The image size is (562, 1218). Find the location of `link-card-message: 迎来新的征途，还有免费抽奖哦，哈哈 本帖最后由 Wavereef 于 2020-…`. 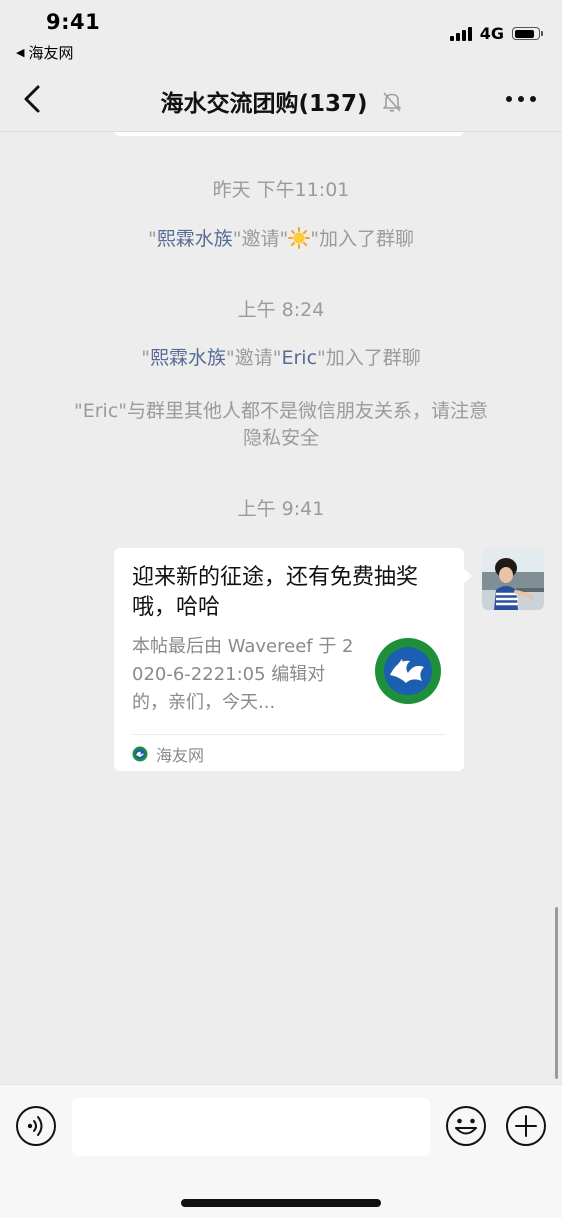

link-card-message: 迎来新的征途，还有免费抽奖哦，哈哈 本帖最后由 Wavereef 于 2020-… is located at coordinates (293, 659).